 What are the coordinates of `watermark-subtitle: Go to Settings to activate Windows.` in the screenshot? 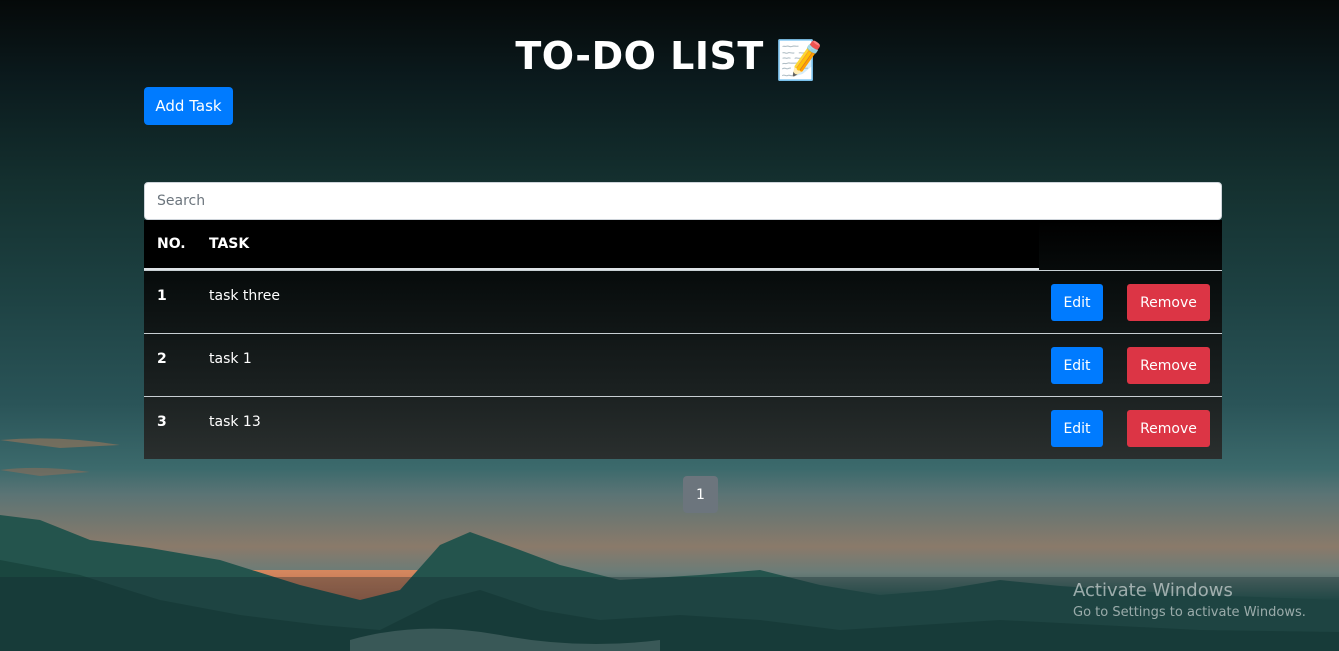 It's located at (1189, 612).